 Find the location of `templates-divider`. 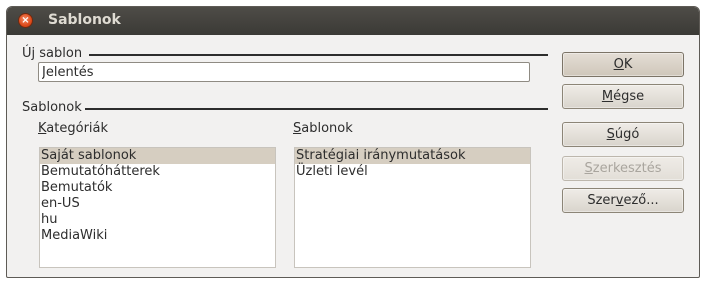

templates-divider is located at coordinates (316, 109).